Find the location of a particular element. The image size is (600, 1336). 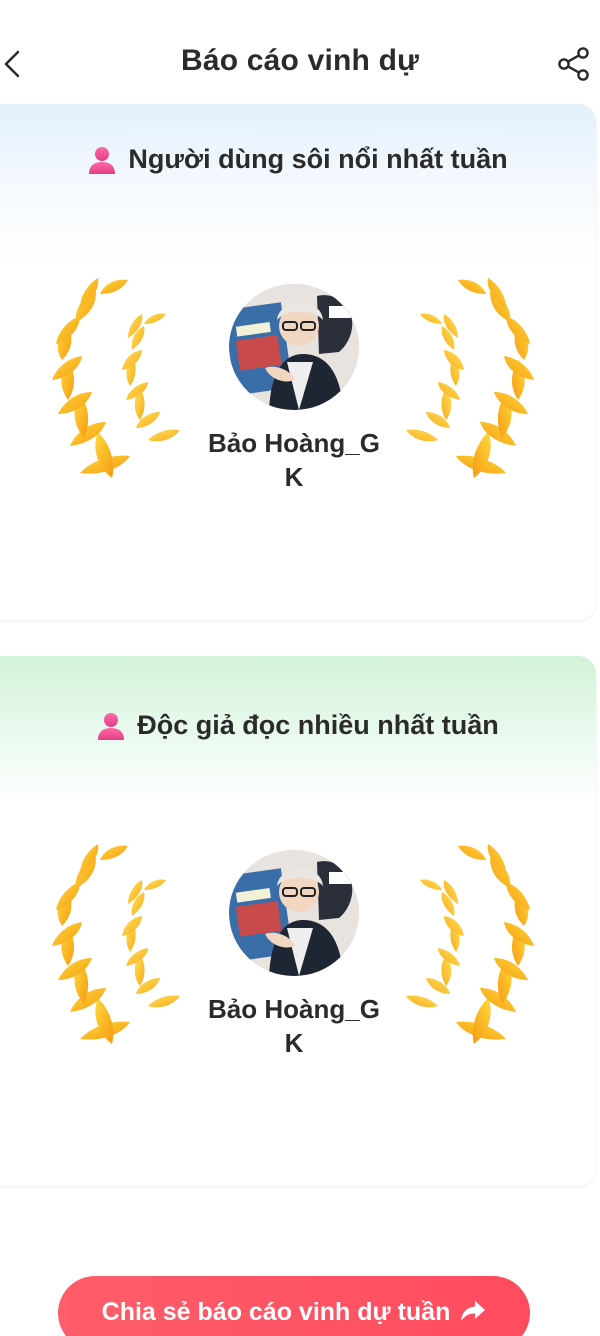

share-weekly-report-label: Chia sẻ báo cáo vinh dự tuần is located at coordinates (276, 1312).